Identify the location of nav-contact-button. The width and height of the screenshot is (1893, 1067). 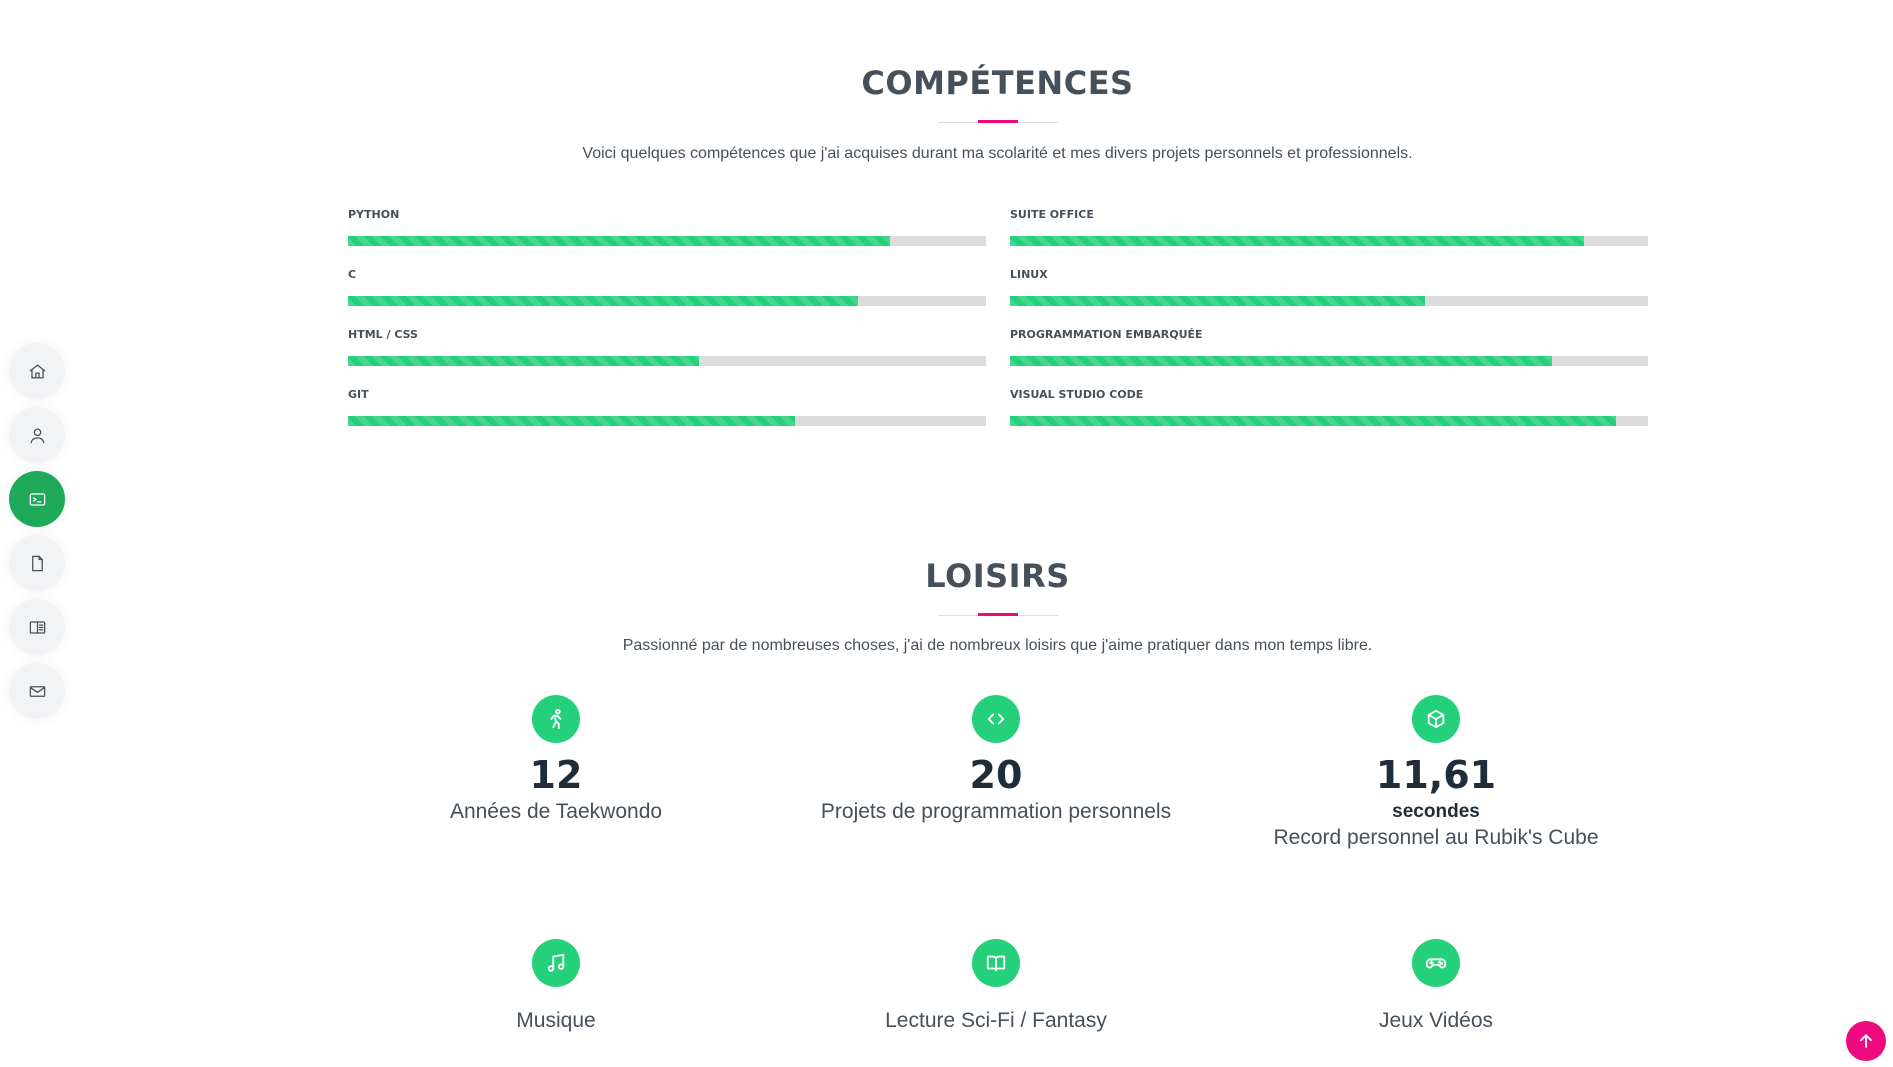
(37, 691).